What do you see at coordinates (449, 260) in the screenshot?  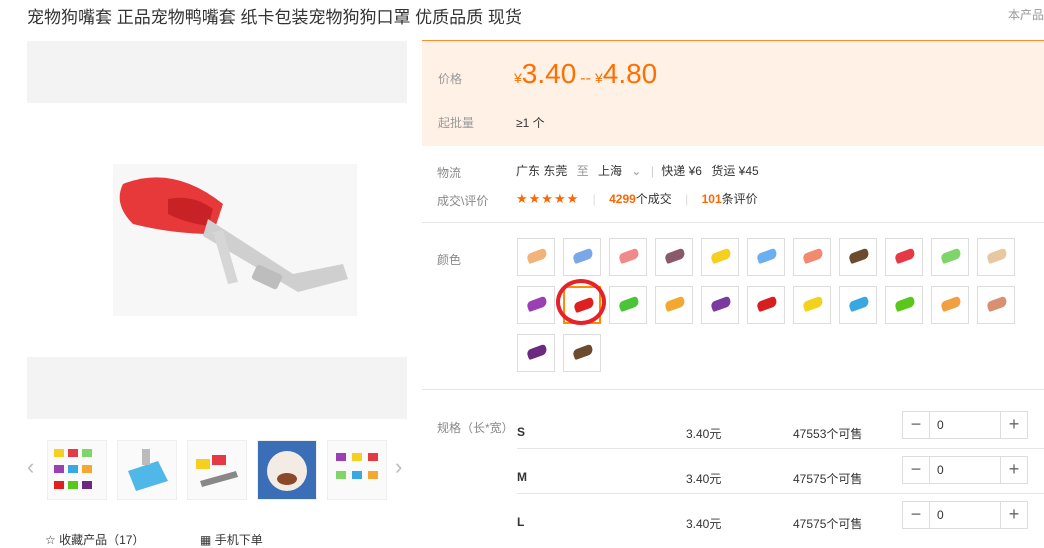 I see `color-label: 颜色` at bounding box center [449, 260].